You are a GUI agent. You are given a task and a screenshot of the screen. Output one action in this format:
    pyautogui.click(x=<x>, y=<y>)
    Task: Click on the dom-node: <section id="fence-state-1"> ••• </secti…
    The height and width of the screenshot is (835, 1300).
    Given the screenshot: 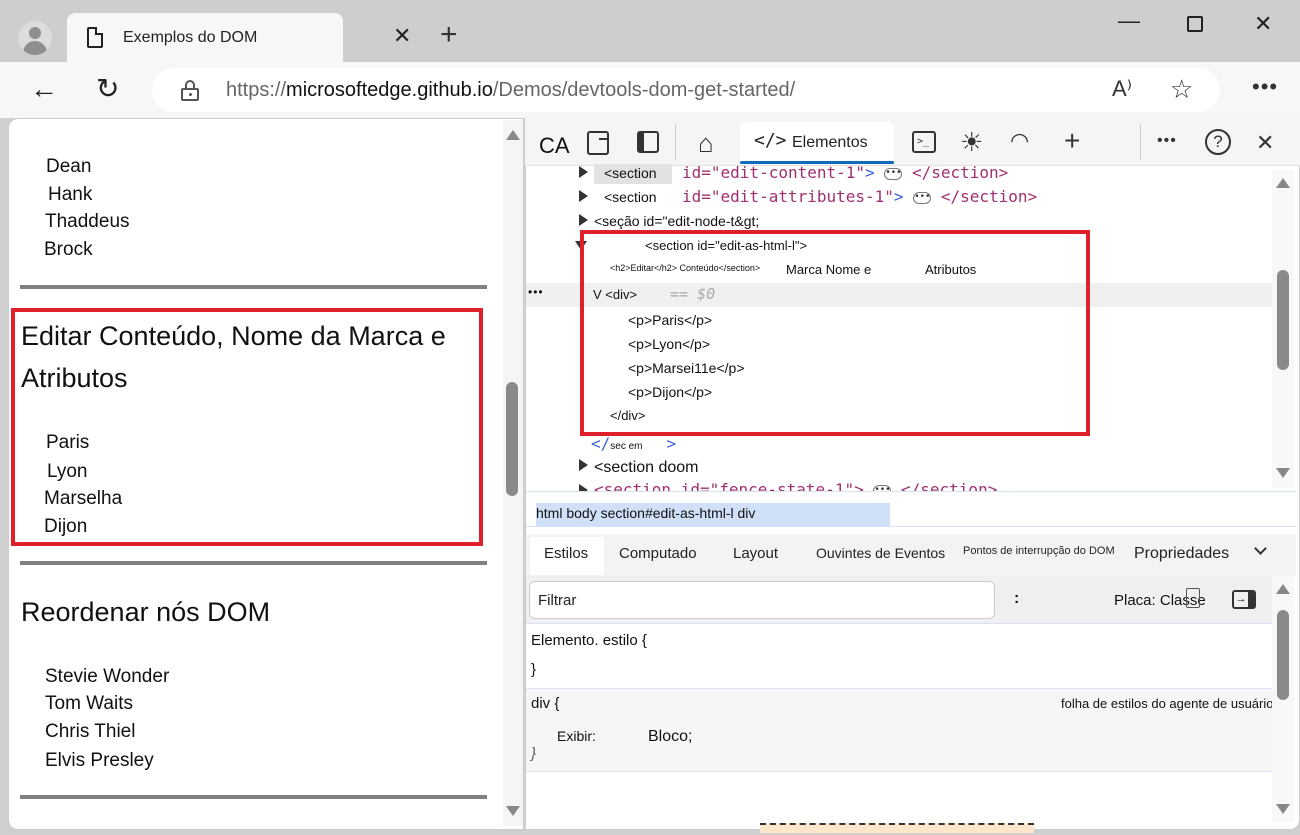 What is the action you would take?
    pyautogui.click(x=795, y=485)
    